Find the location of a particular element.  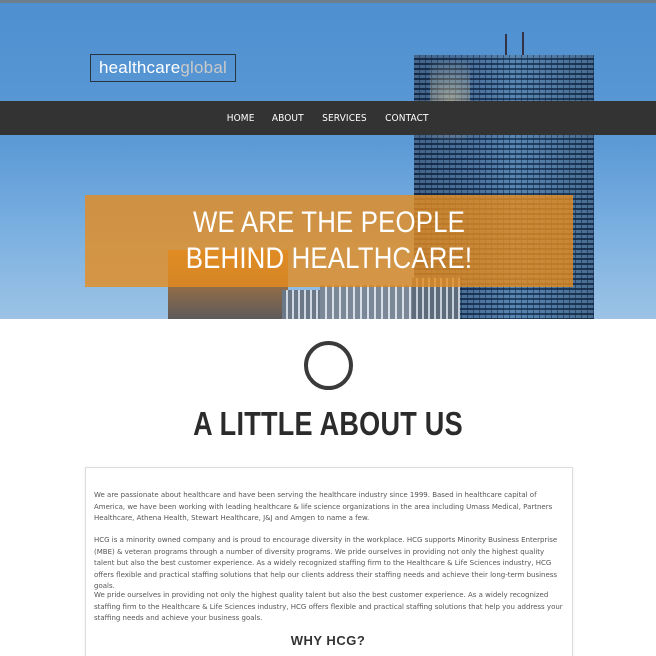

top-border is located at coordinates (328, 1).